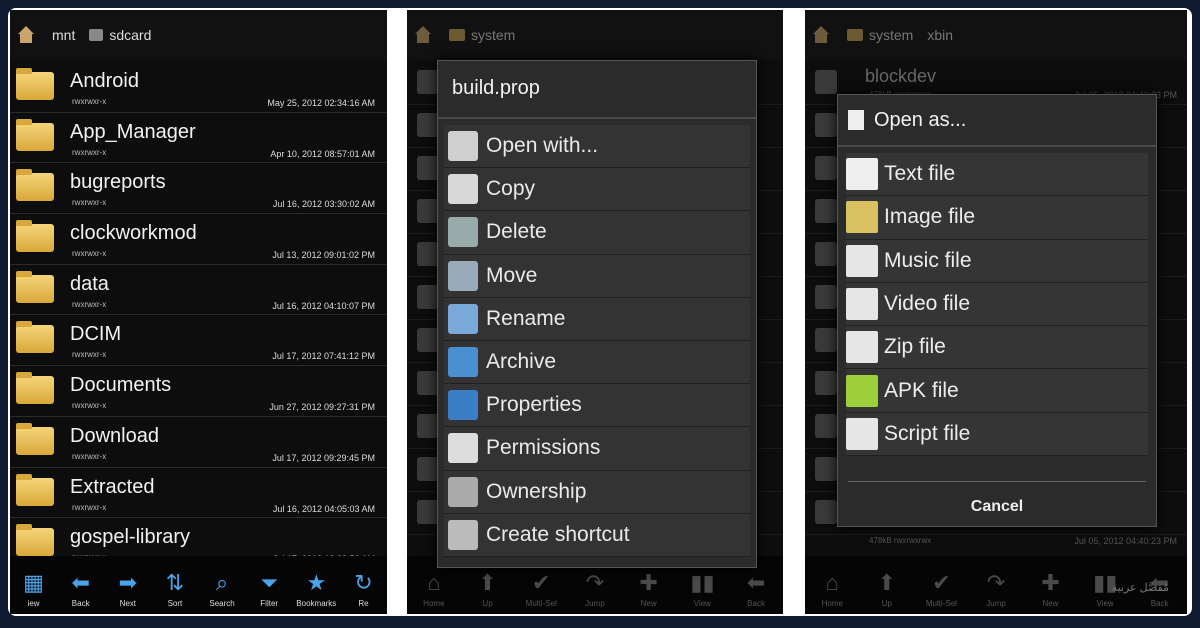 Image resolution: width=1200 pixels, height=628 pixels. What do you see at coordinates (130, 537) in the screenshot?
I see `file-name: gospel-library` at bounding box center [130, 537].